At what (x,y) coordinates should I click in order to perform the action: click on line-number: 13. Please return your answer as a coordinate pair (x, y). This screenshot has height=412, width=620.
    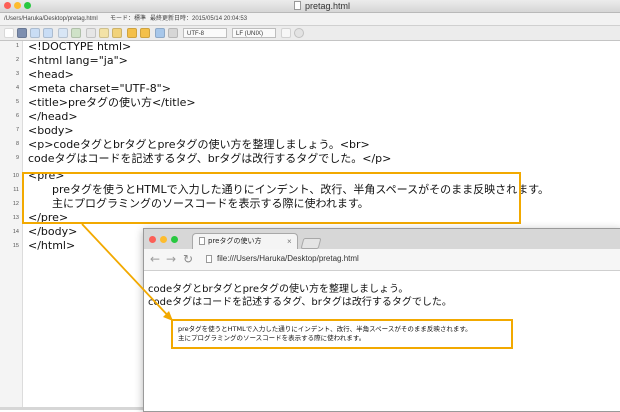
    Looking at the image, I should click on (15, 218).